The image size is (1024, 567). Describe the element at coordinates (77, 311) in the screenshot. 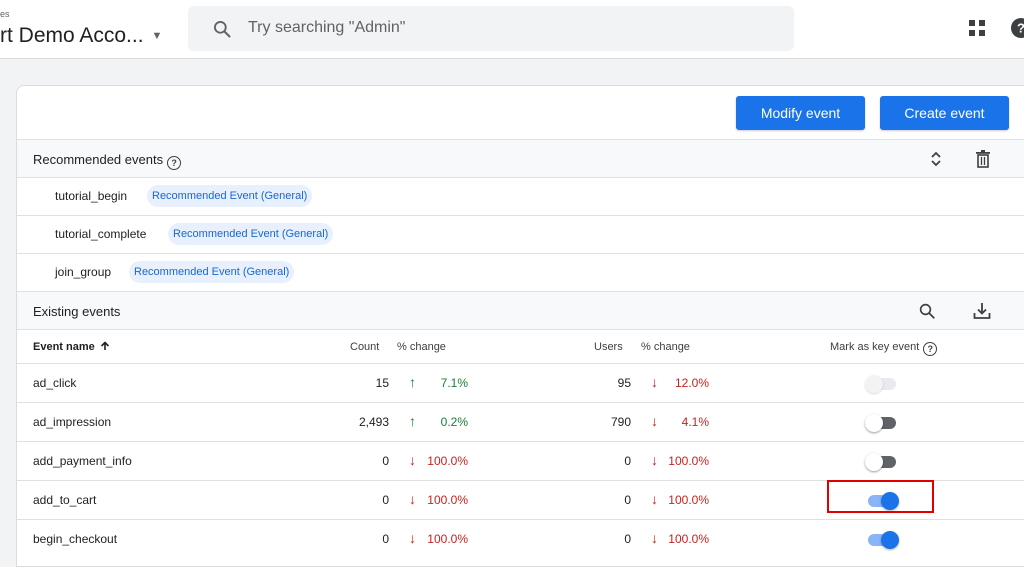

I see `existing-events-title: Existing events` at that location.